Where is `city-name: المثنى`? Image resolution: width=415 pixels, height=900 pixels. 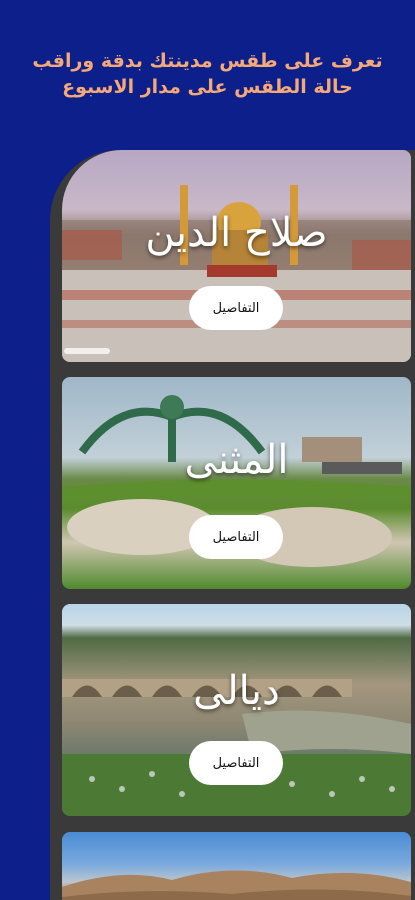 city-name: المثنى is located at coordinates (236, 460).